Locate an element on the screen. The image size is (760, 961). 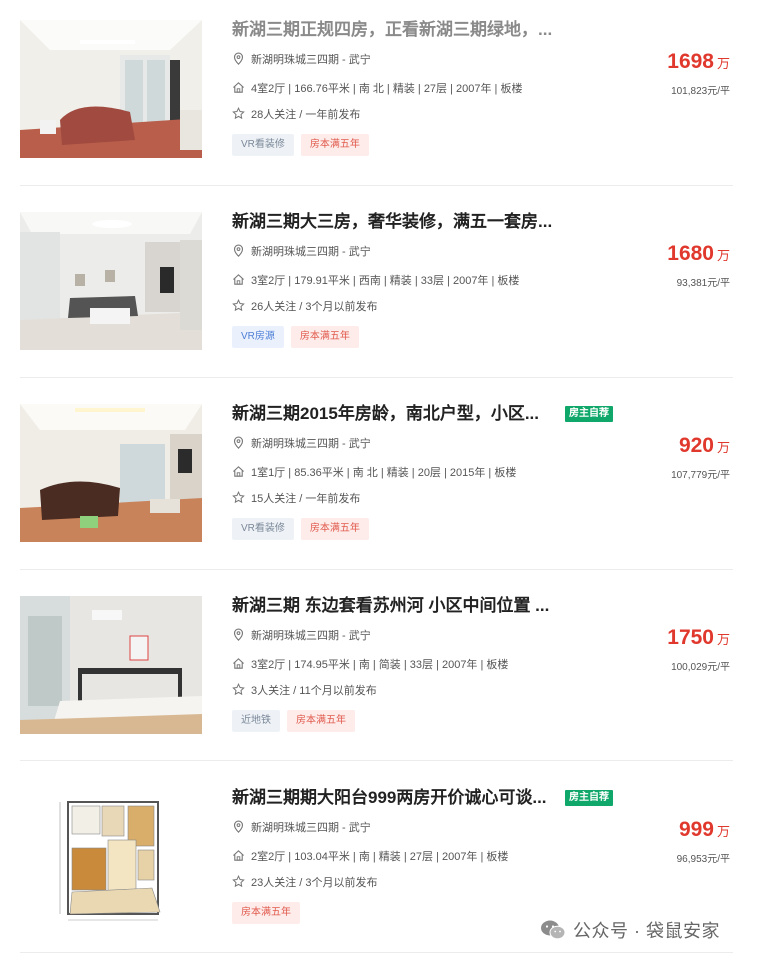
follow-info-row: 23人关注 / 3个月以前发布 is located at coordinates (305, 883).